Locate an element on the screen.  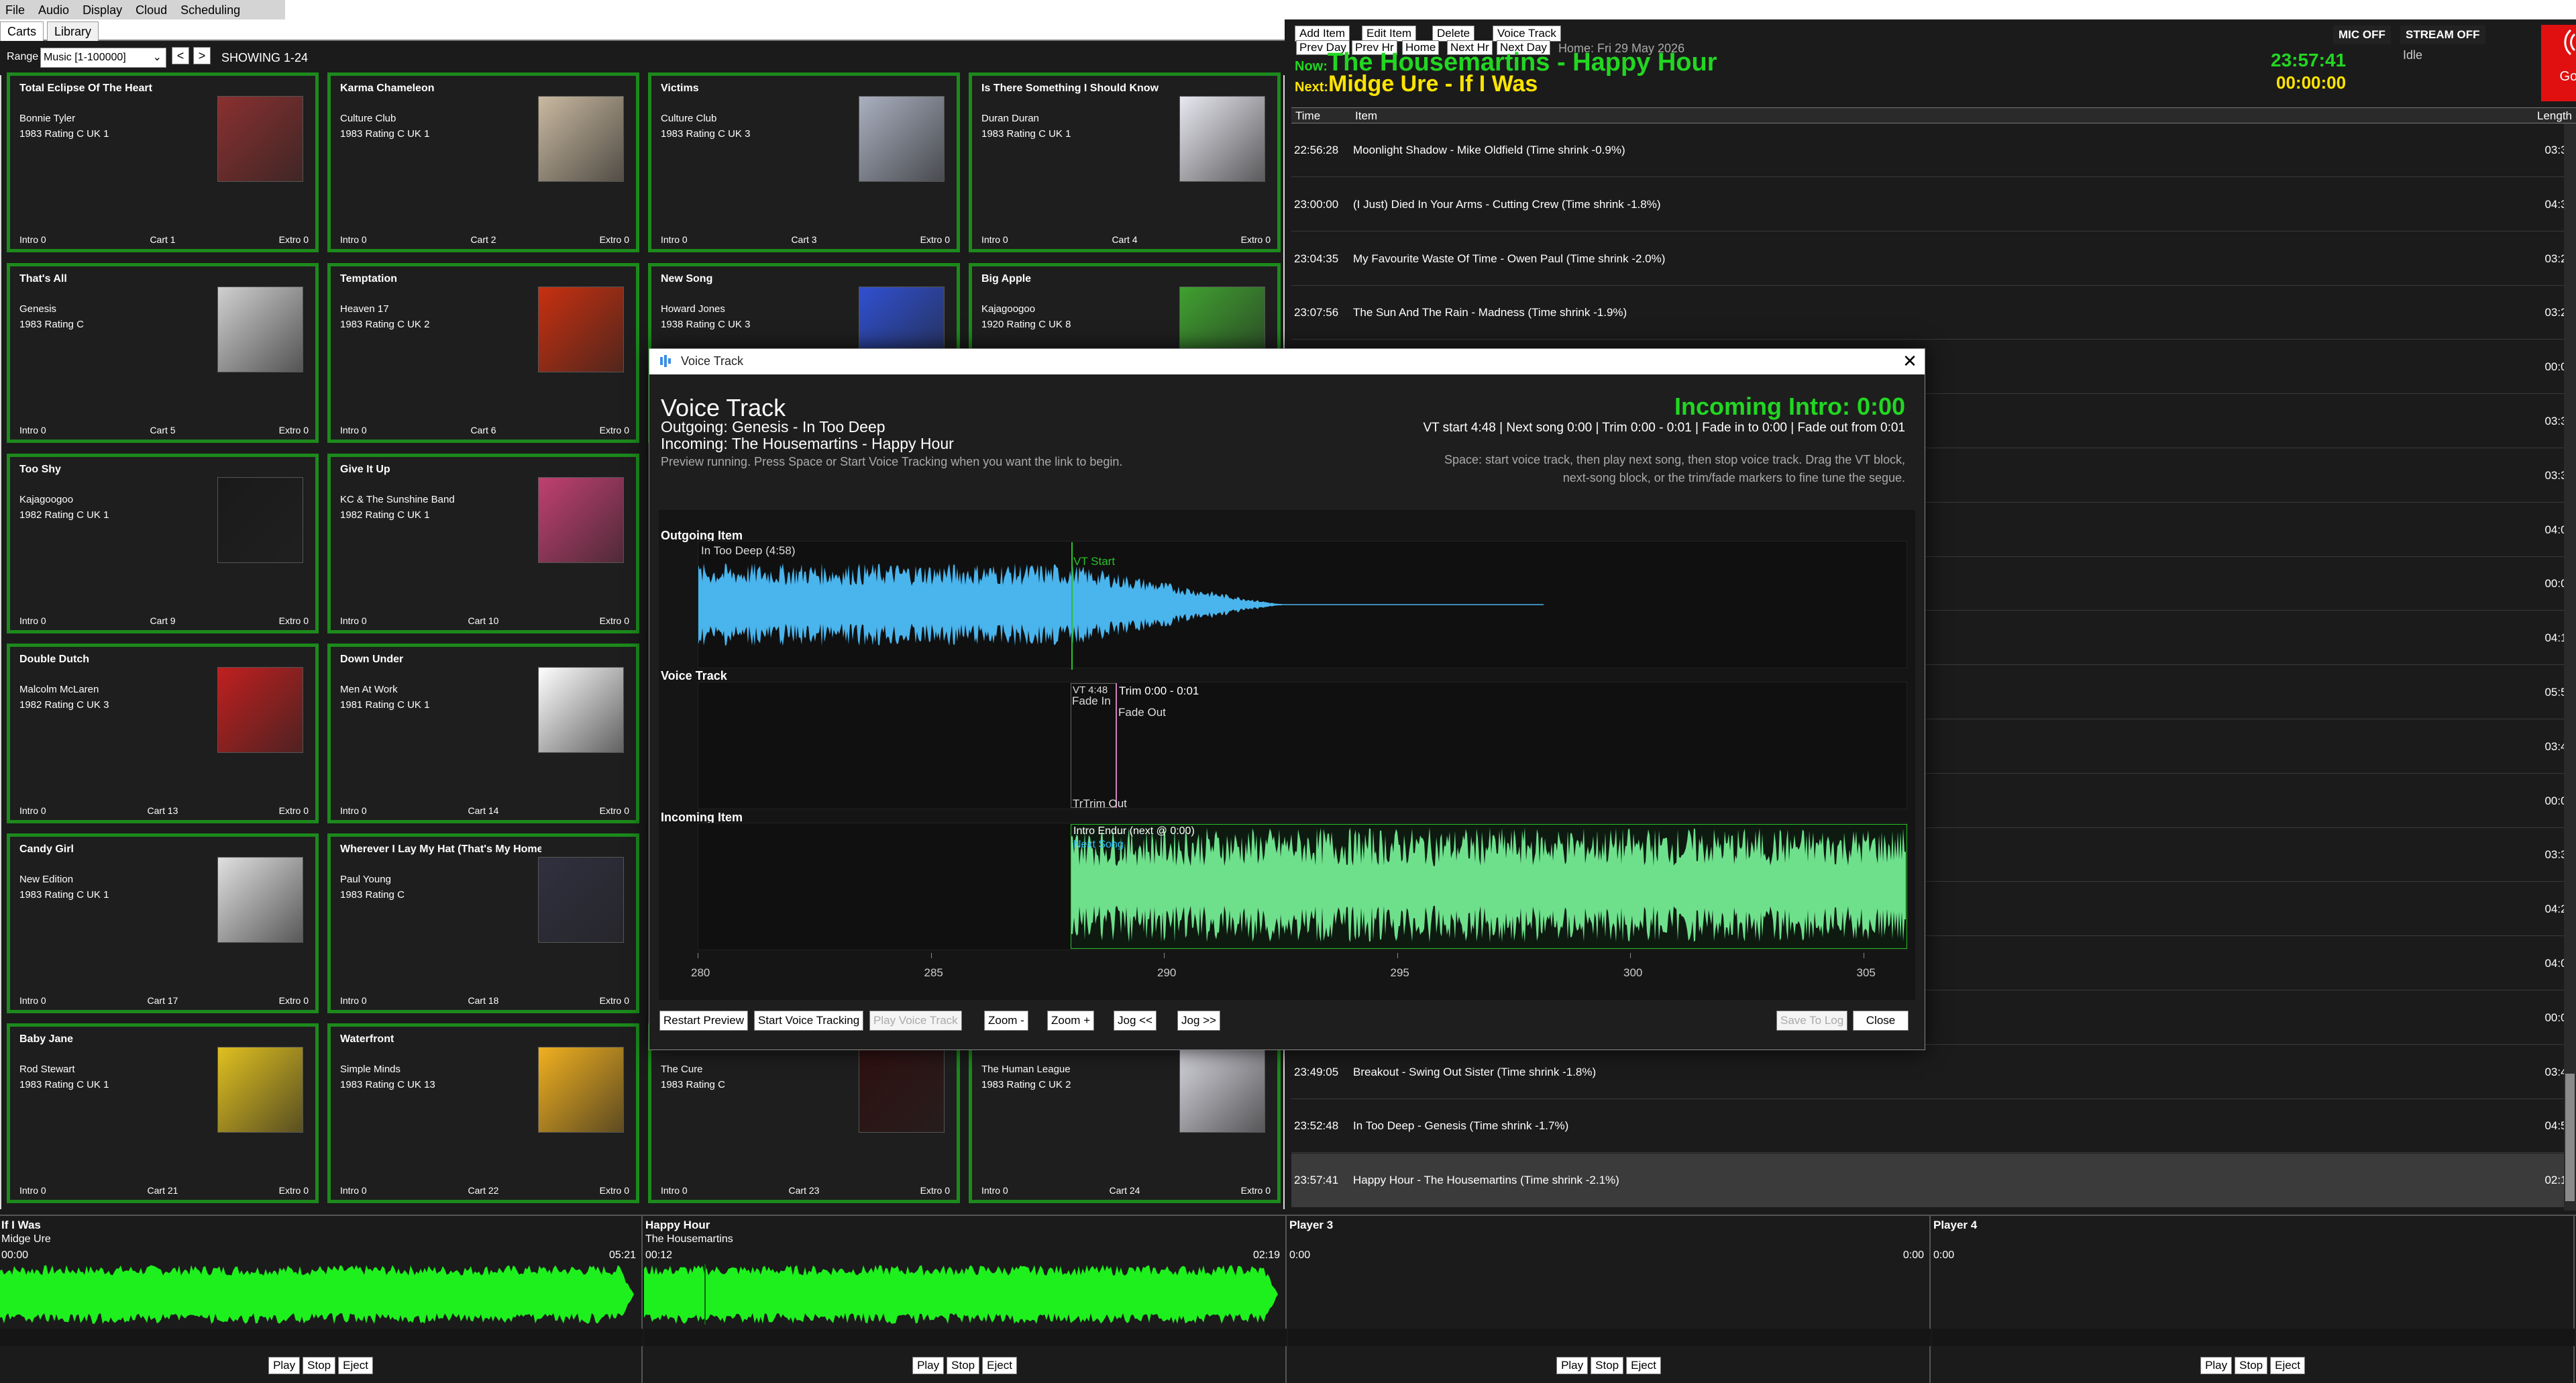
mic-off-button: MIC OFF is located at coordinates (2362, 34).